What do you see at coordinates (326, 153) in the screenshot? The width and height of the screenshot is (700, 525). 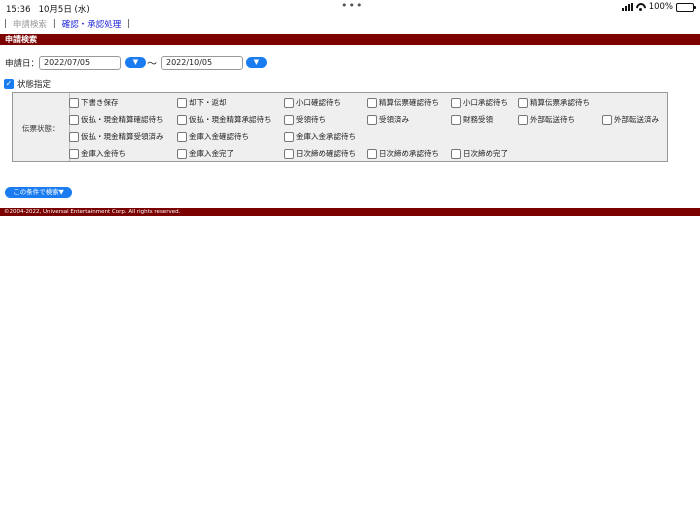 I see `status-option-label: 日次締め確認待ち` at bounding box center [326, 153].